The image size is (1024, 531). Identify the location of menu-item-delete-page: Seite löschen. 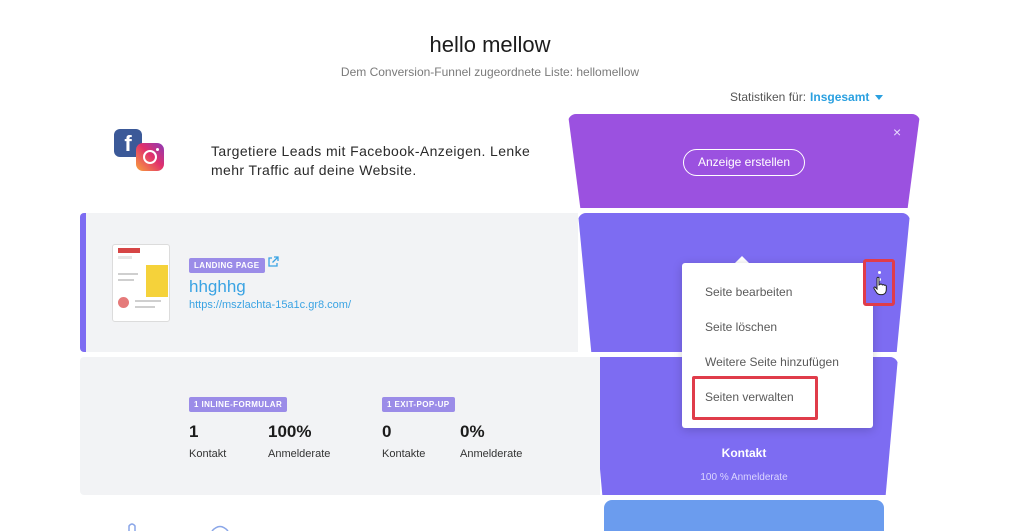
(741, 327).